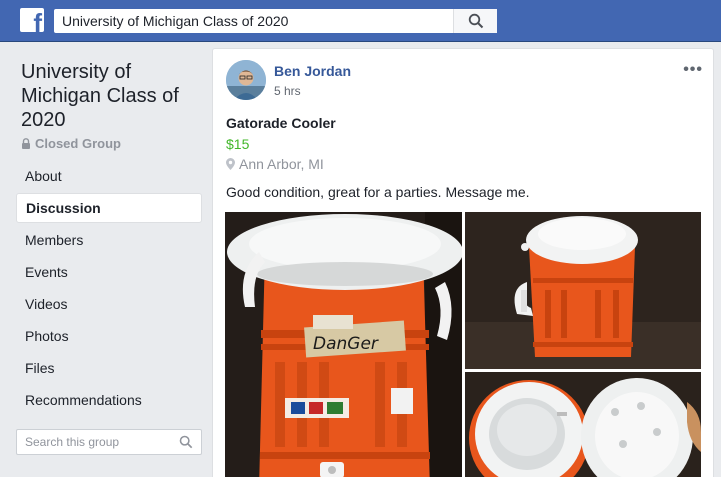  Describe the element at coordinates (251, 21) in the screenshot. I see `global-search-input` at that location.